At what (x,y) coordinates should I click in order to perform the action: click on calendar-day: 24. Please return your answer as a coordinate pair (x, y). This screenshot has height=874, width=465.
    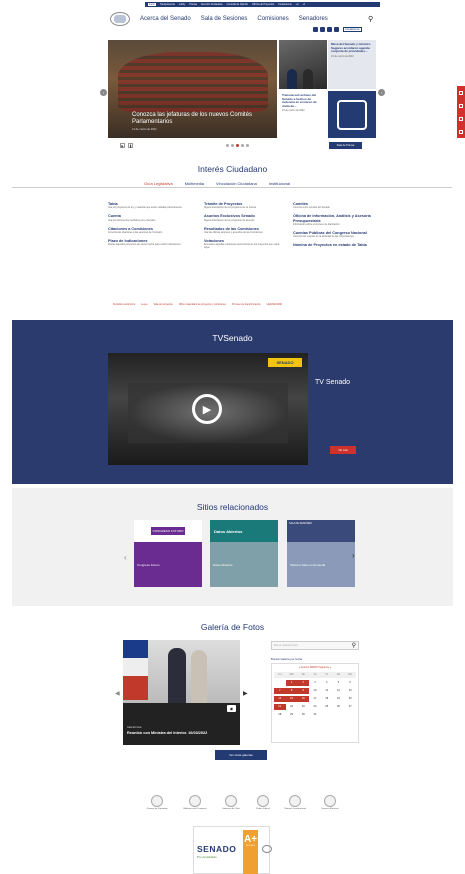
    Looking at the image, I should click on (315, 707).